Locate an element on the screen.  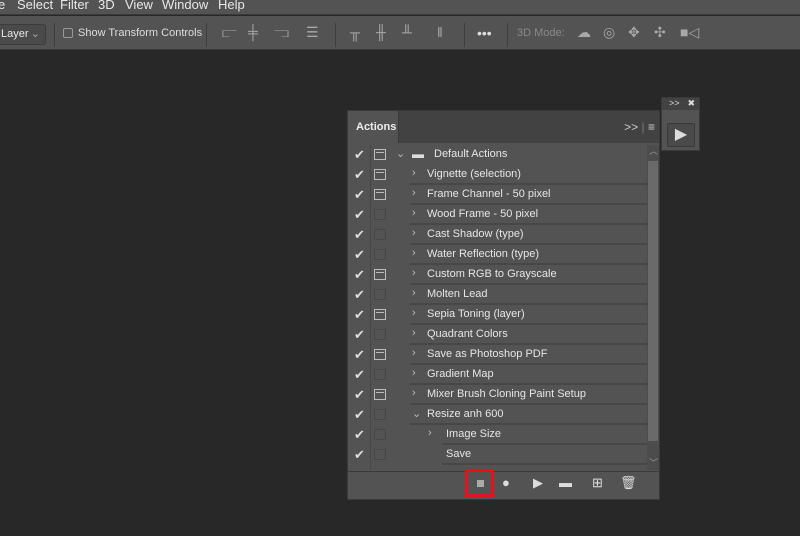
collapse-icon: >> is located at coordinates (631, 127).